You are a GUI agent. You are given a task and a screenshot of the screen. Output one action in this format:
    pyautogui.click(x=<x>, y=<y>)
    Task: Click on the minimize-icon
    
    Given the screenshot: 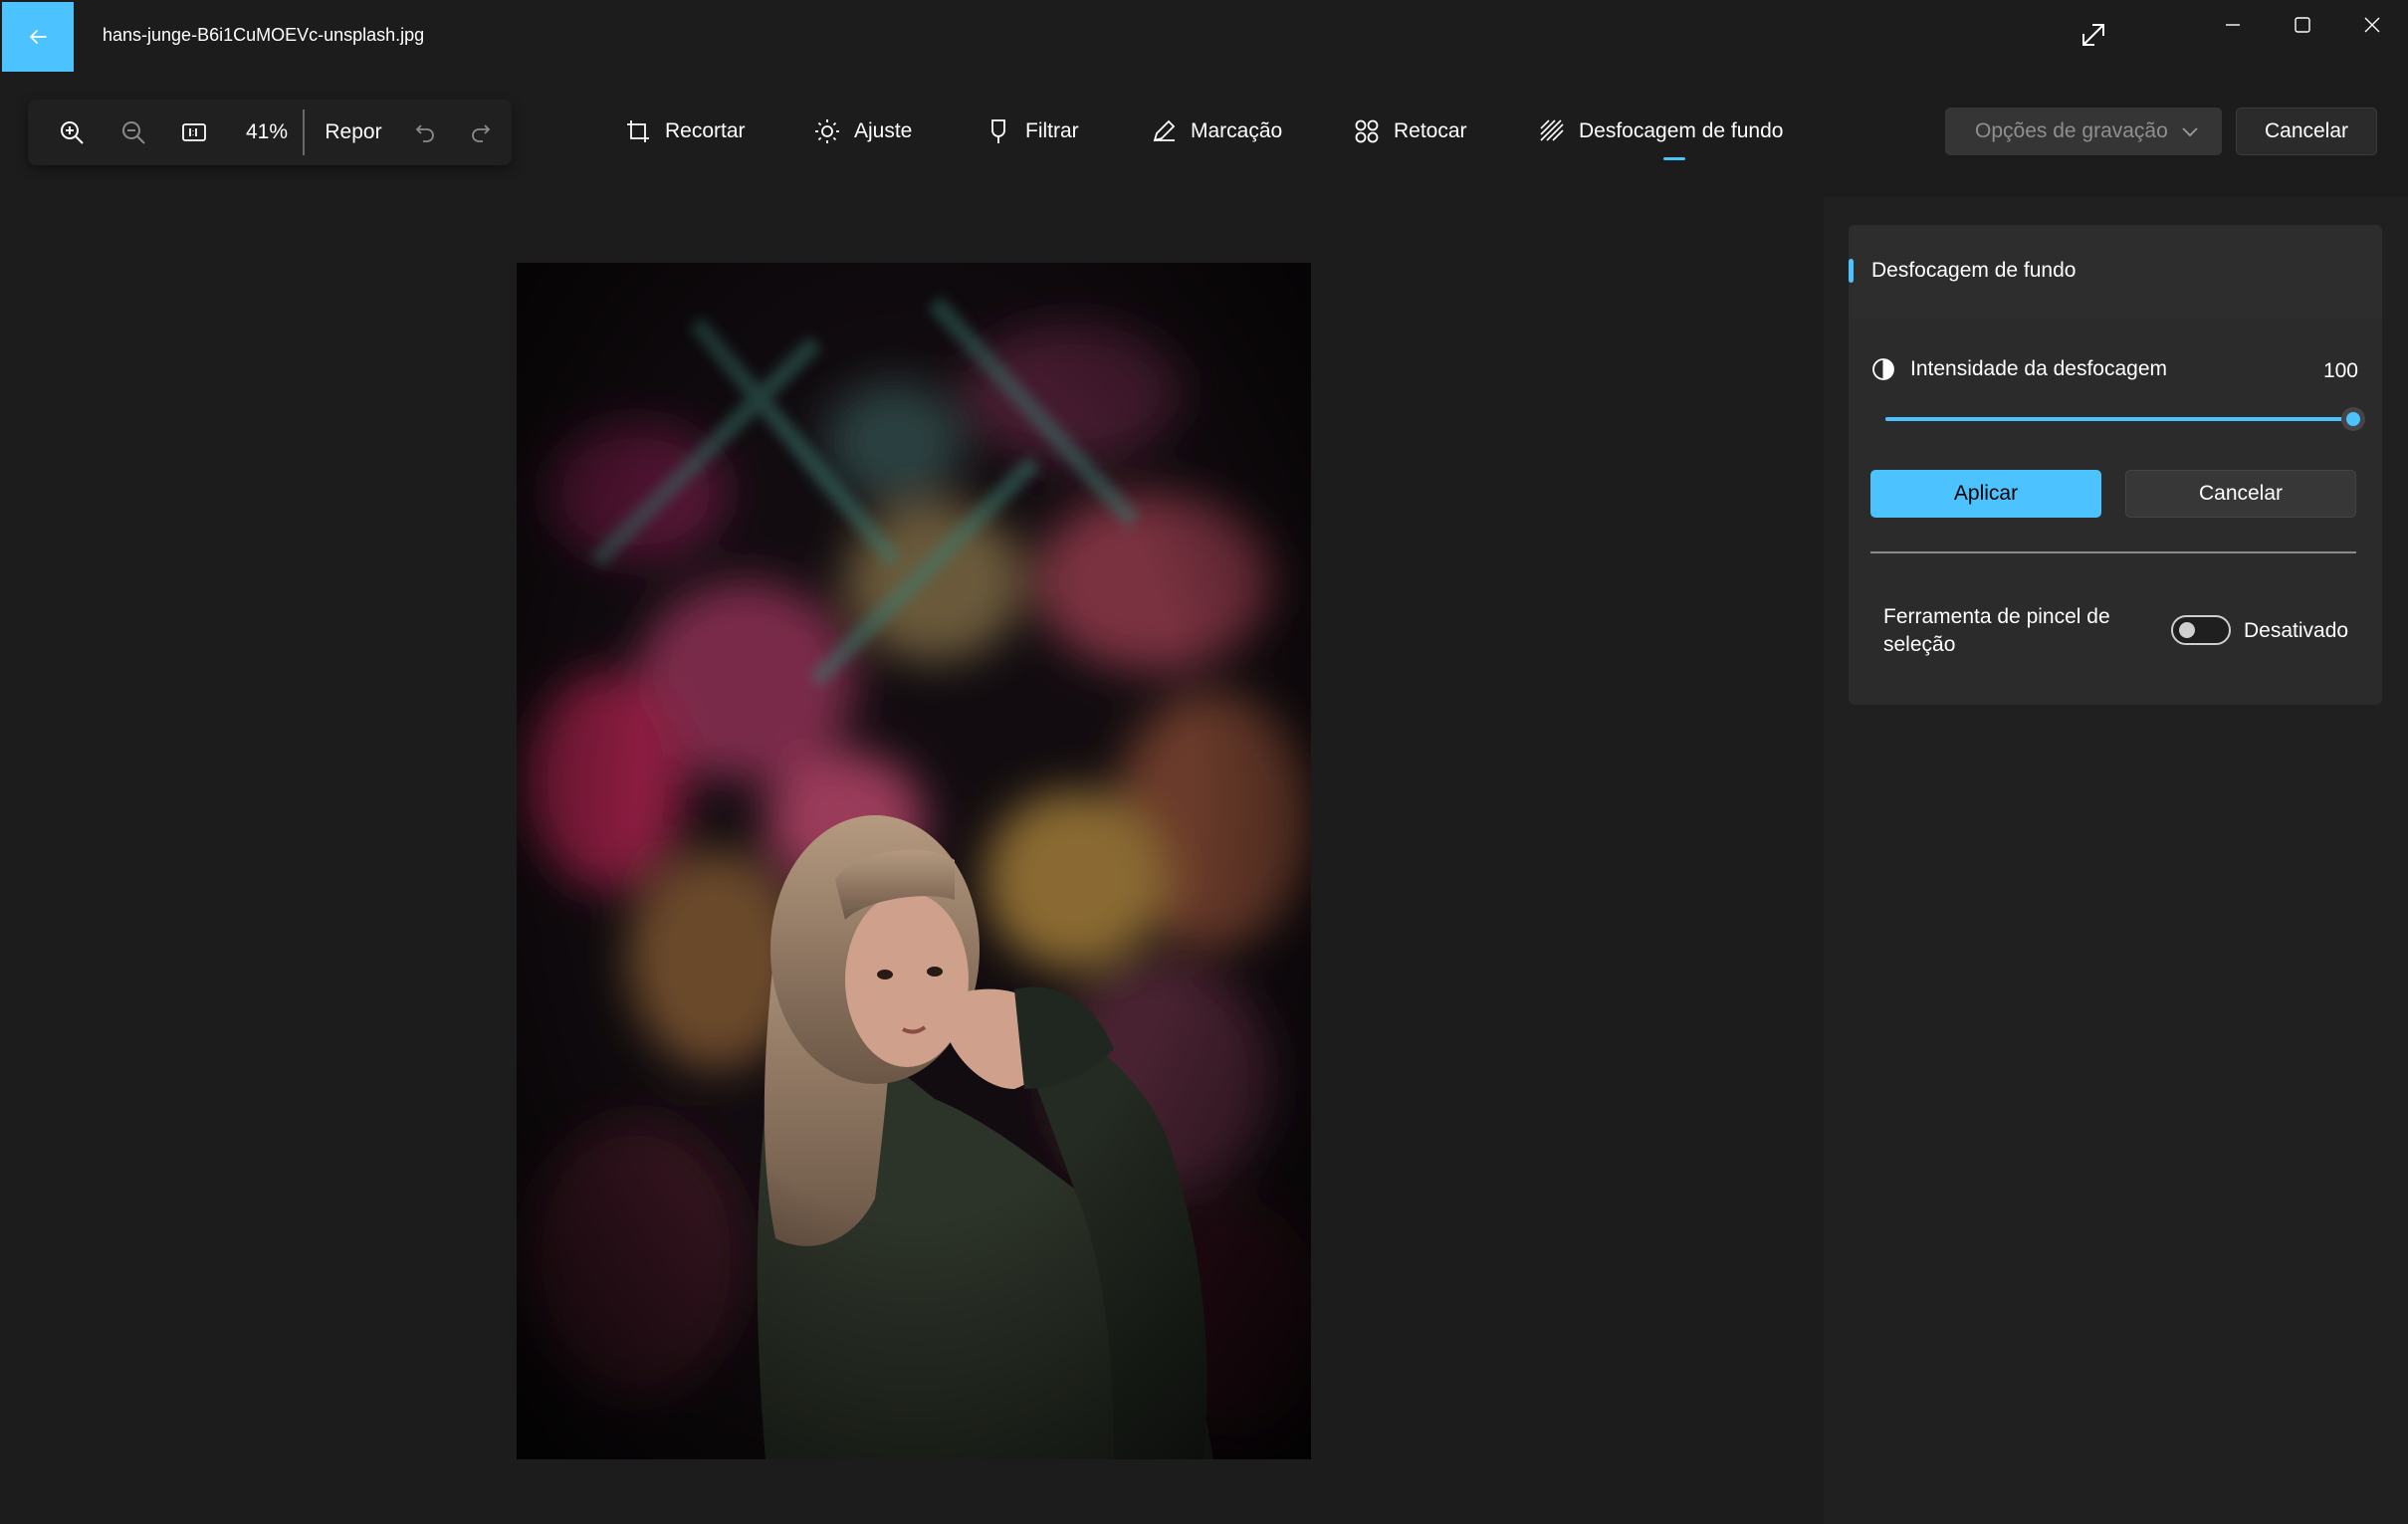 What is the action you would take?
    pyautogui.click(x=2233, y=25)
    